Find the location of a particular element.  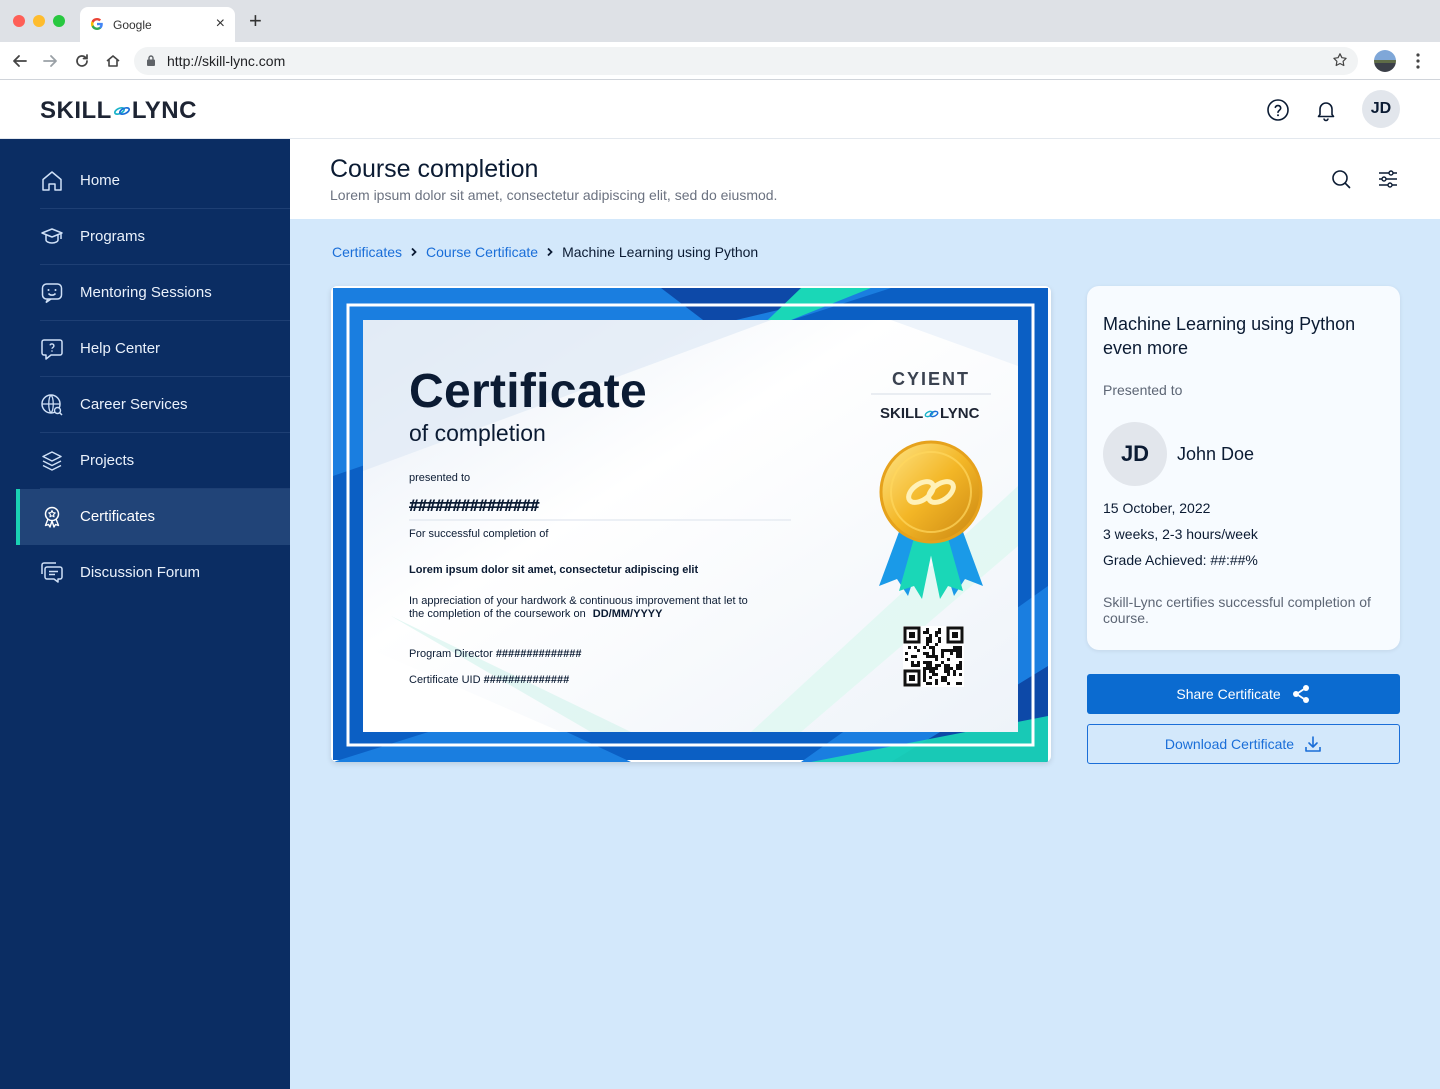

google-icon is located at coordinates (96, 24).